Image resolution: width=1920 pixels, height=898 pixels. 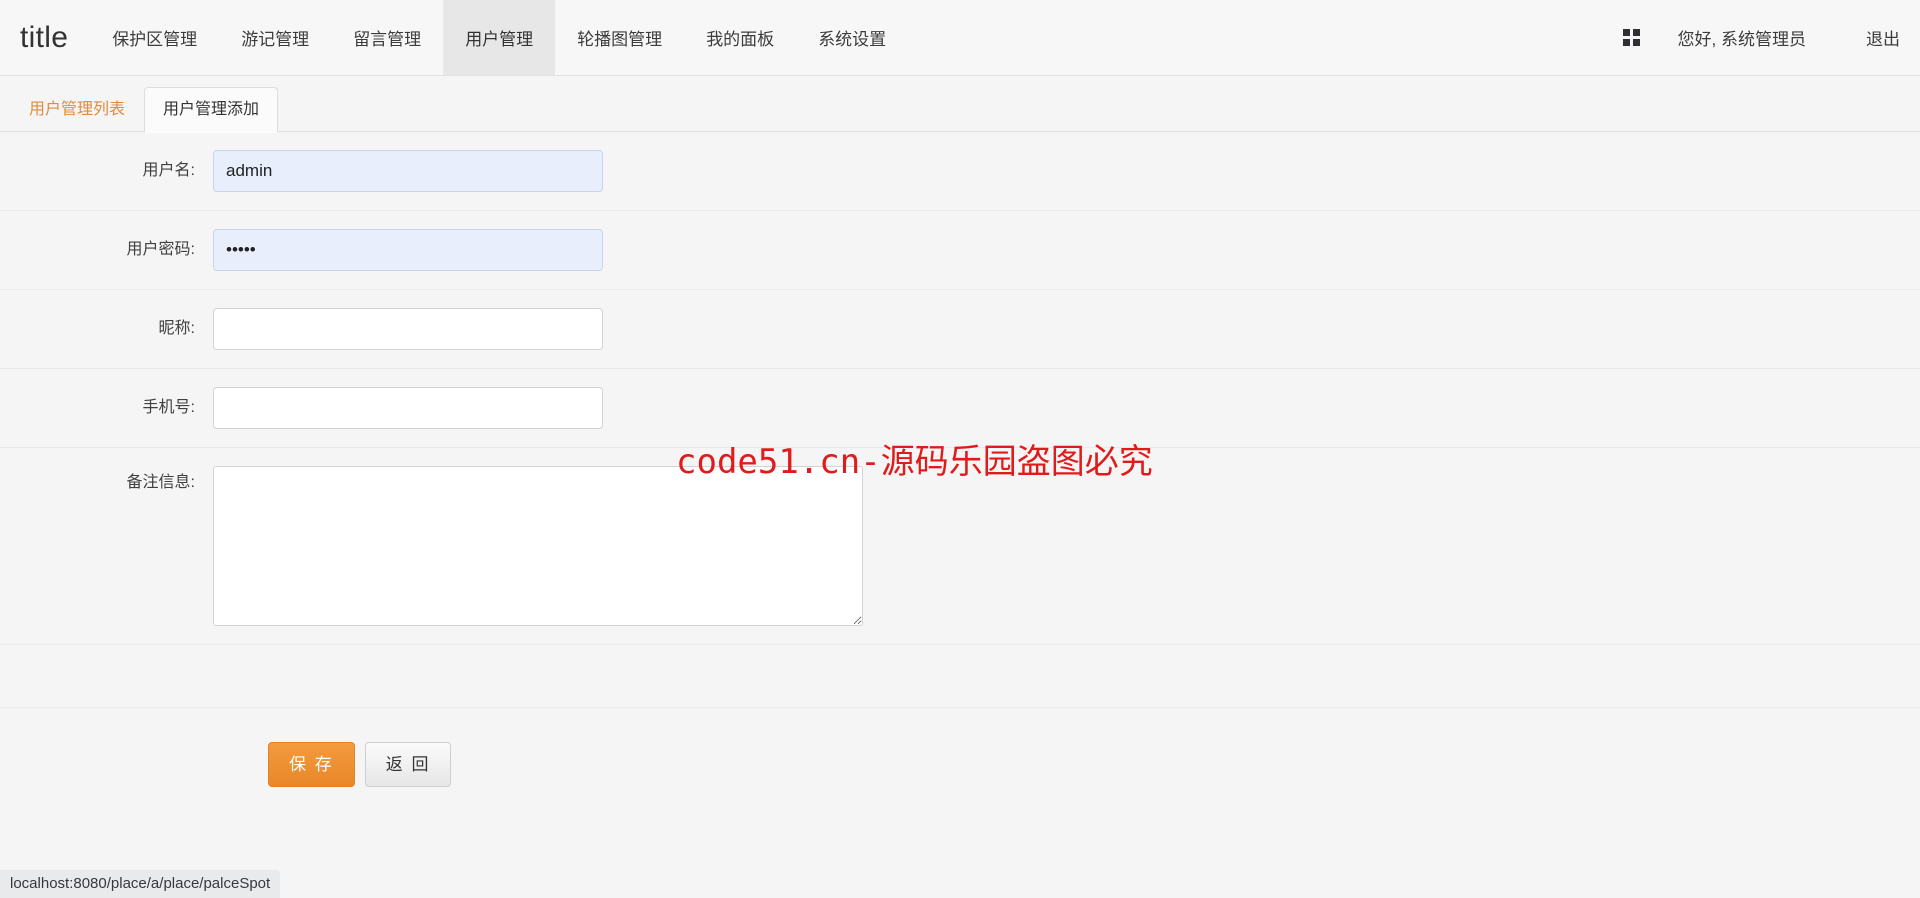 What do you see at coordinates (275, 37) in the screenshot?
I see `nav-item-travel-notes: 游记管理` at bounding box center [275, 37].